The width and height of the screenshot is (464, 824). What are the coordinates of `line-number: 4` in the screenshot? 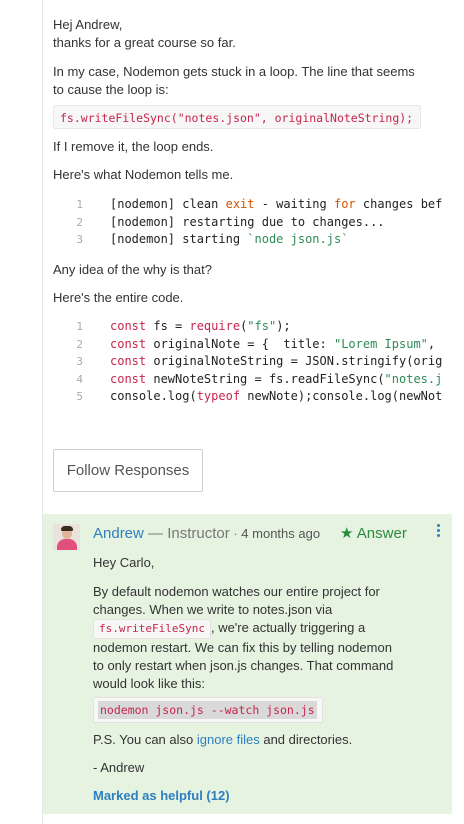 It's located at (79, 379).